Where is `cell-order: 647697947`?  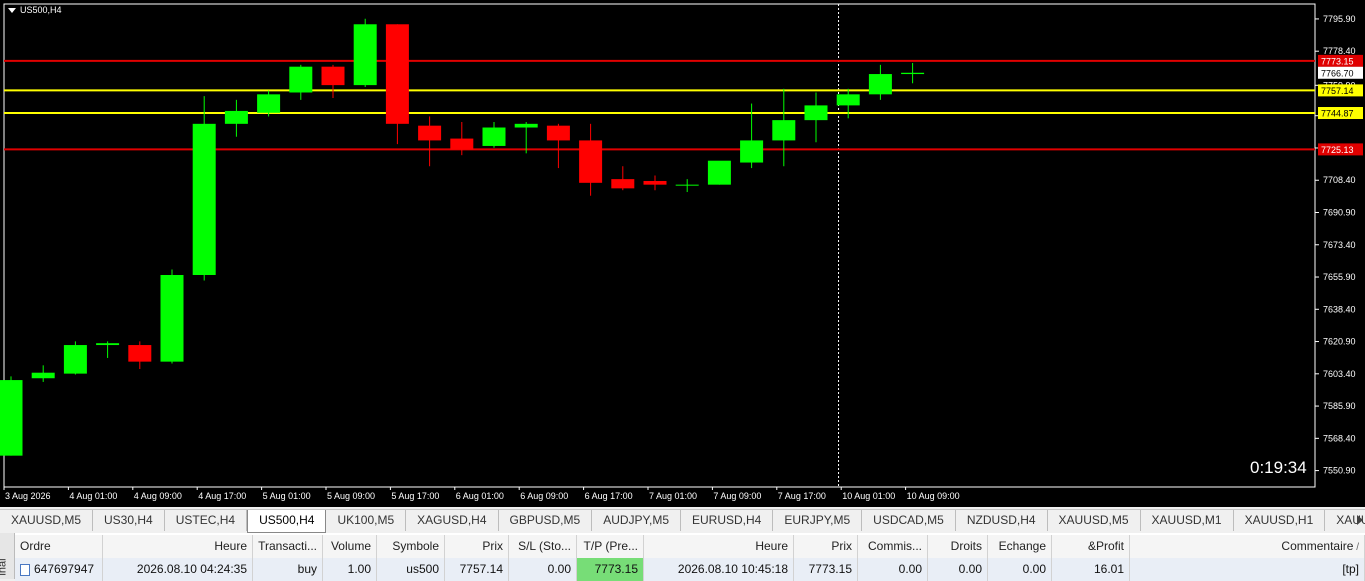
cell-order: 647697947 is located at coordinates (59, 569).